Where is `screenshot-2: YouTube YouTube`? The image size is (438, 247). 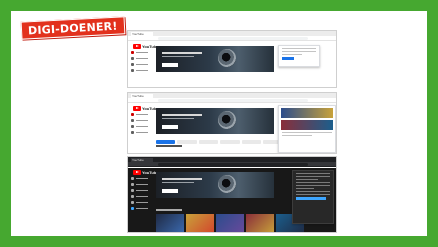
screenshot-2: YouTube YouTube is located at coordinates (232, 123).